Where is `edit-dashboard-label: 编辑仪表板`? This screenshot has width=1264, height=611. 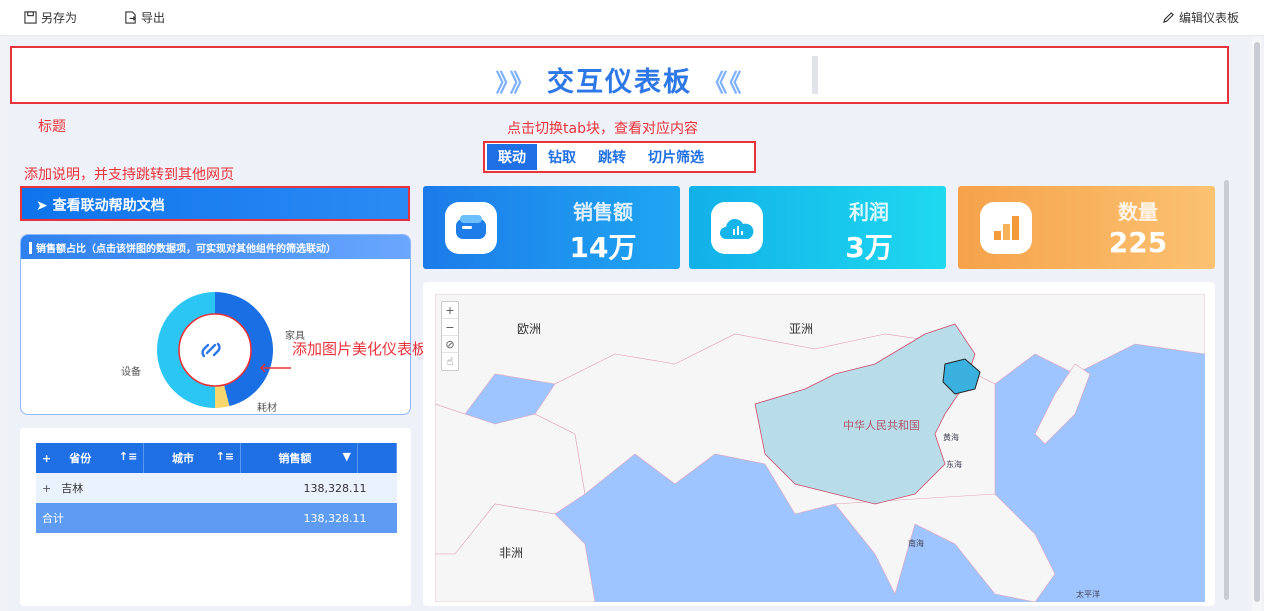
edit-dashboard-label: 编辑仪表板 is located at coordinates (1209, 18).